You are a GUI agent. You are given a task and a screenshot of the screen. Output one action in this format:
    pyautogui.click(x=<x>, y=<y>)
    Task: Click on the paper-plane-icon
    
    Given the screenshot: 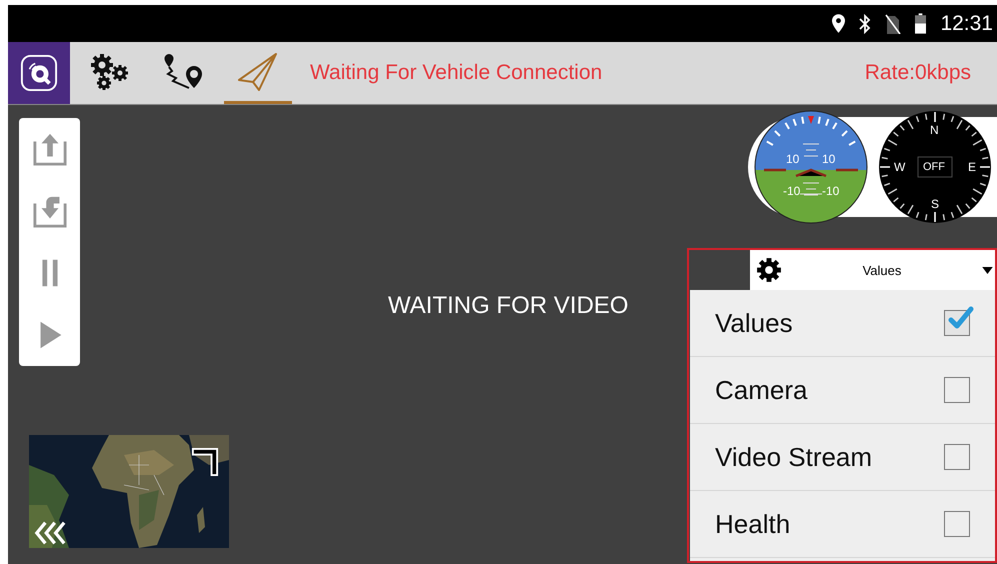 What is the action you would take?
    pyautogui.click(x=258, y=72)
    